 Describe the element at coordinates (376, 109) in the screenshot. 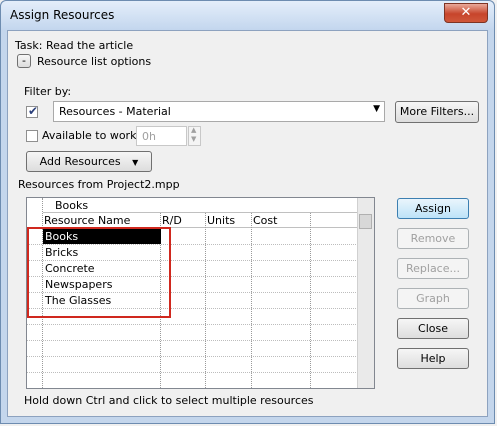

I see `chevron-down-icon: ▼` at that location.